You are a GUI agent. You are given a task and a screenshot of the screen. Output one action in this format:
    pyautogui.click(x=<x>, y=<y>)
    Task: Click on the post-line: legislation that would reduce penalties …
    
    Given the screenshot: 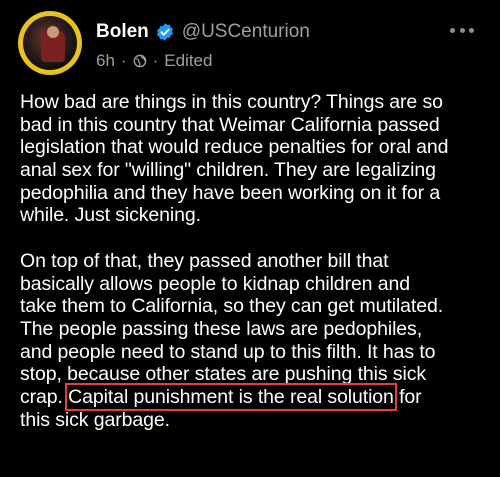 What is the action you would take?
    pyautogui.click(x=234, y=147)
    